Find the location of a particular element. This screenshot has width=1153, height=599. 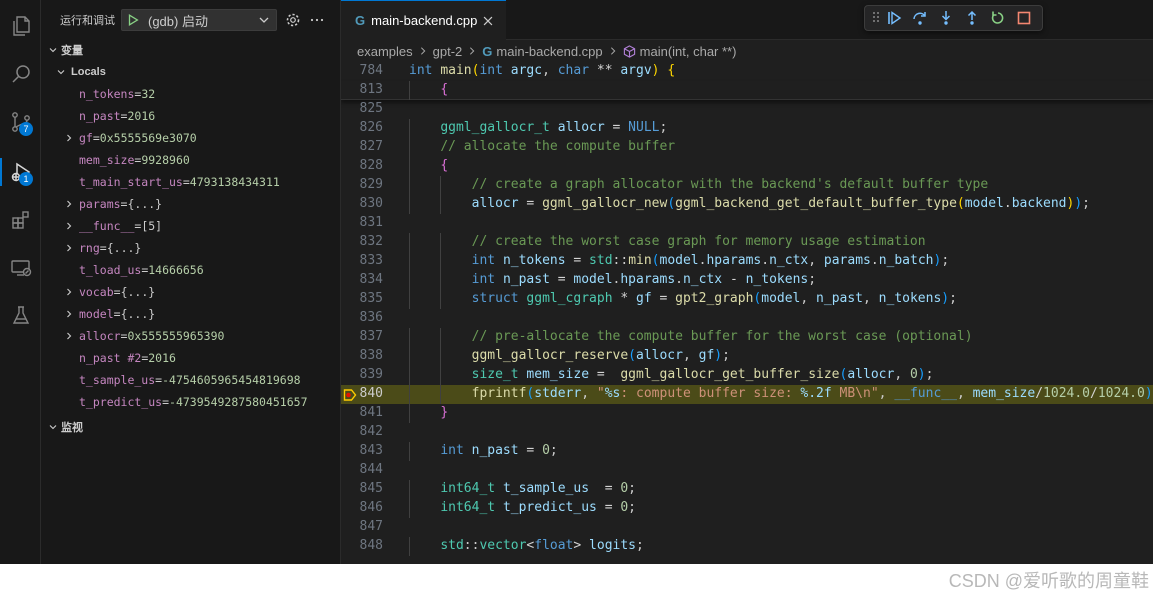

variable-row: n_past #2 = 2016 is located at coordinates (190, 358).